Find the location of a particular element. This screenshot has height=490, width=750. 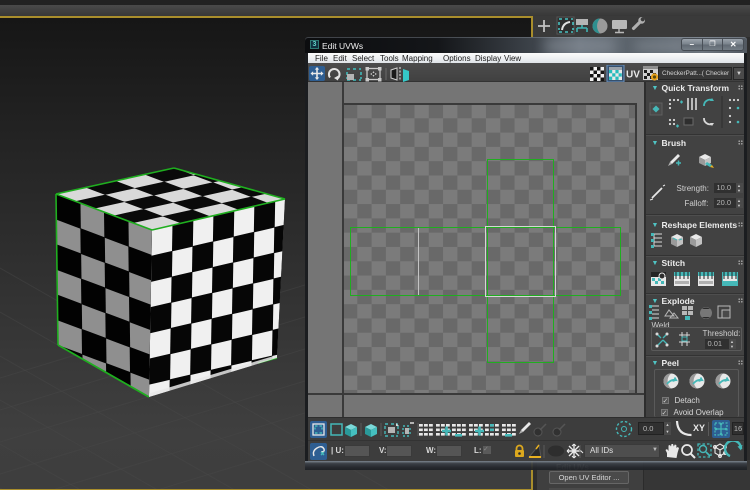

svg-text: UV is located at coordinates (633, 74).